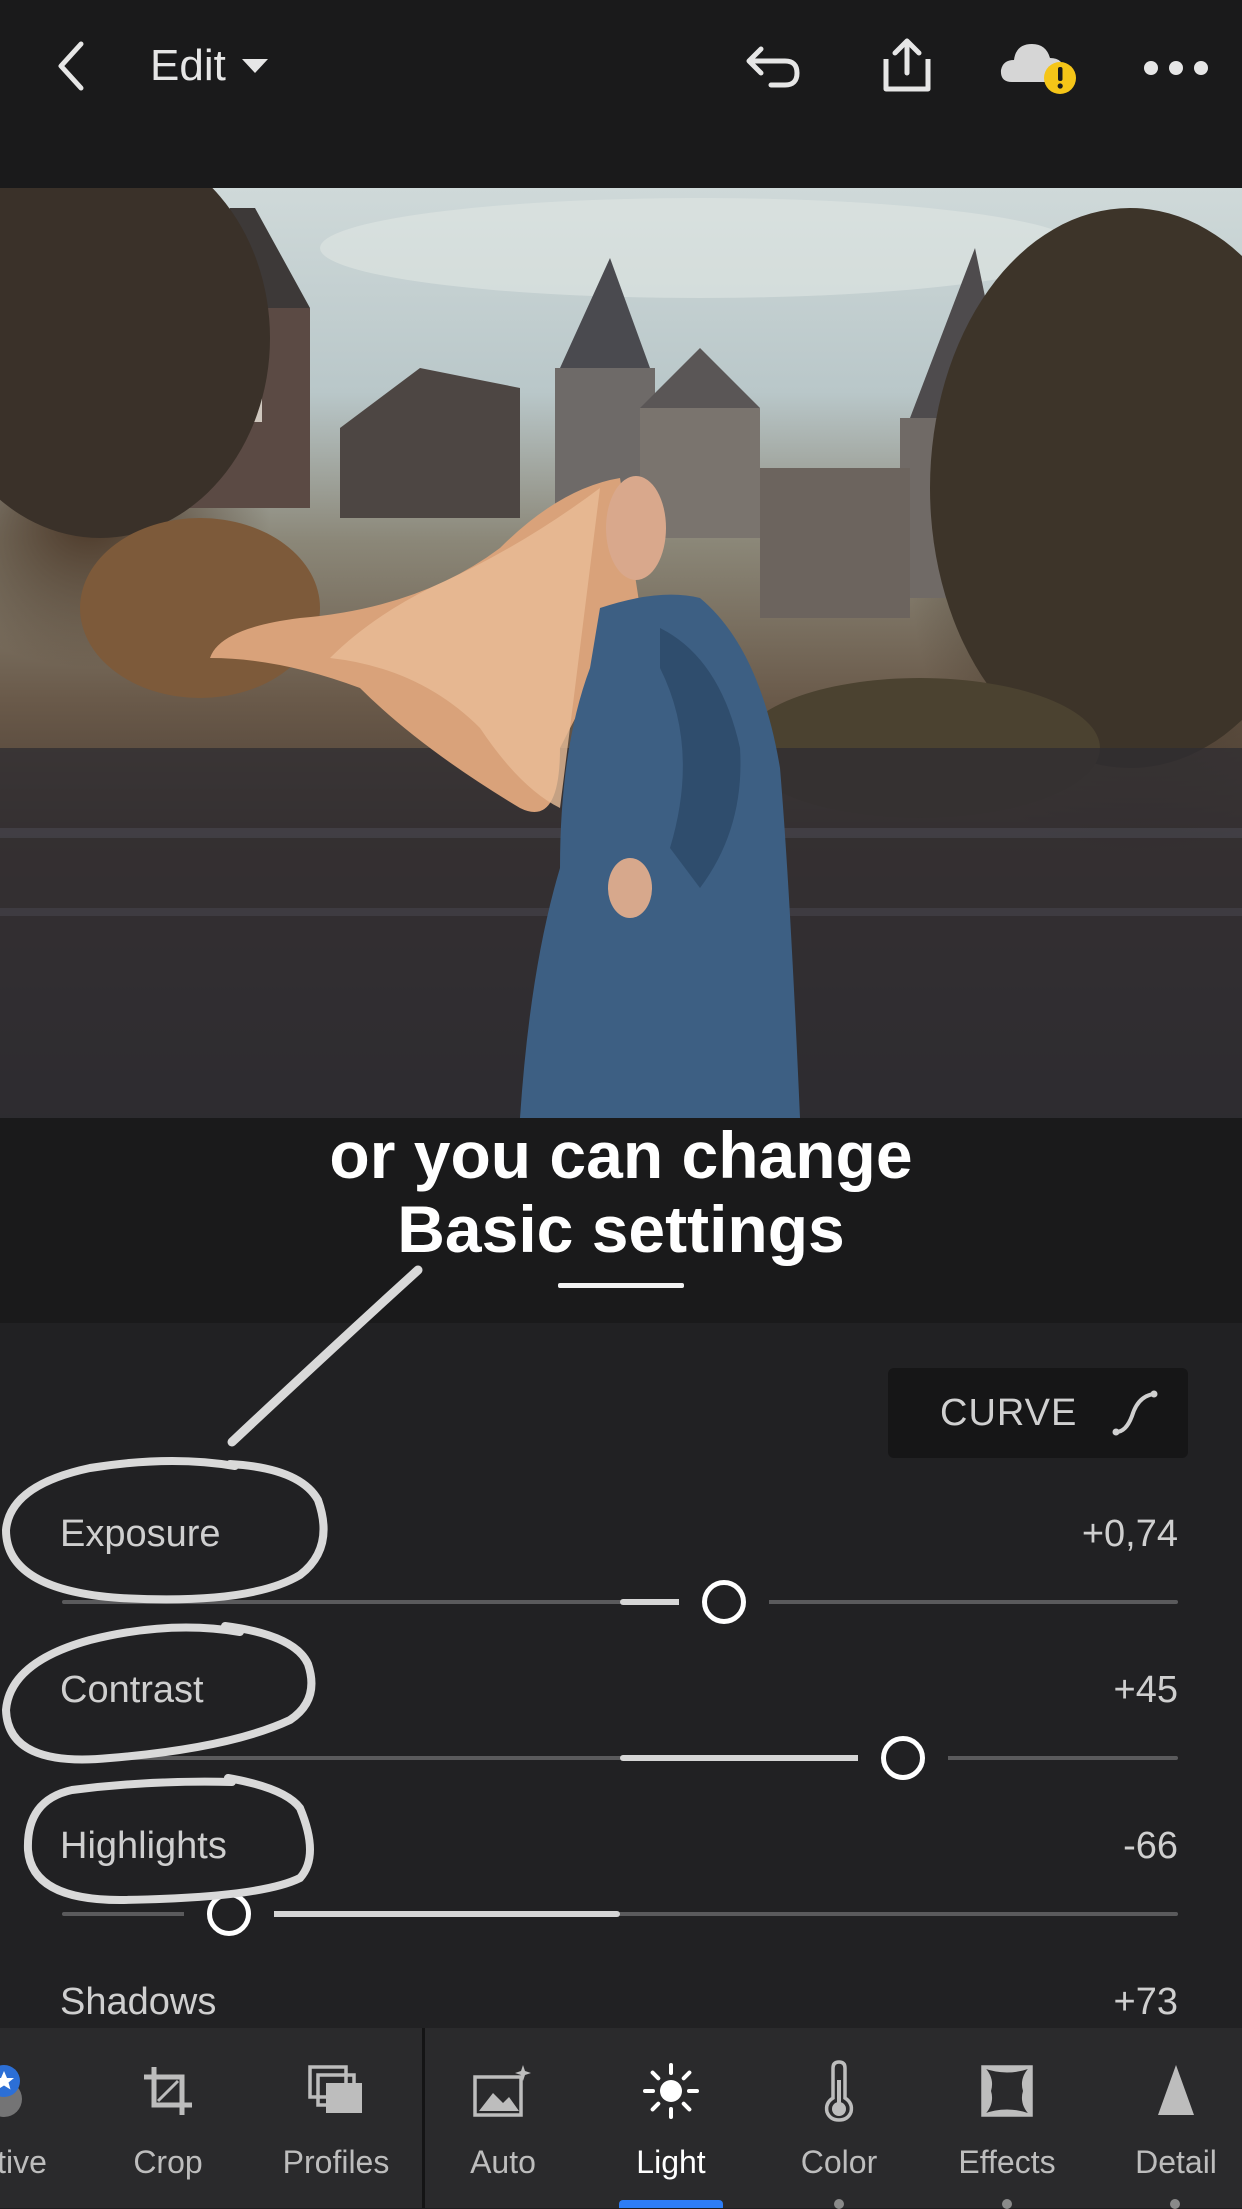 The width and height of the screenshot is (1242, 2209). What do you see at coordinates (1145, 2002) in the screenshot?
I see `shadows-value: +73` at bounding box center [1145, 2002].